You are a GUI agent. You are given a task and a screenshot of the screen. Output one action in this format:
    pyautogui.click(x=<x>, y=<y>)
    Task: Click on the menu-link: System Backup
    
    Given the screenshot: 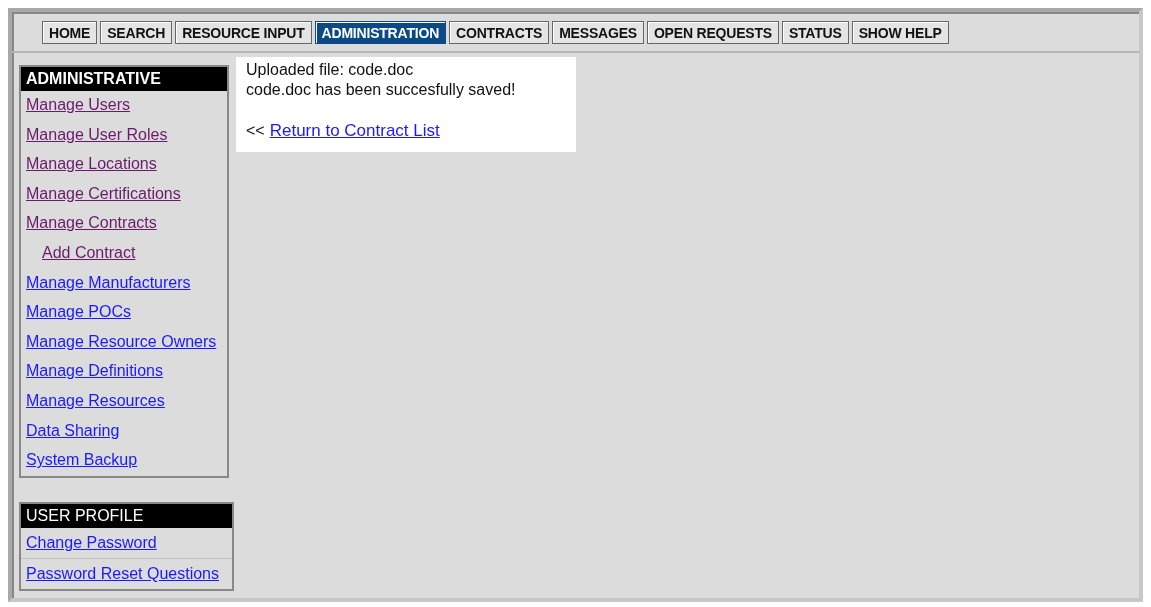 What is the action you would take?
    pyautogui.click(x=124, y=461)
    